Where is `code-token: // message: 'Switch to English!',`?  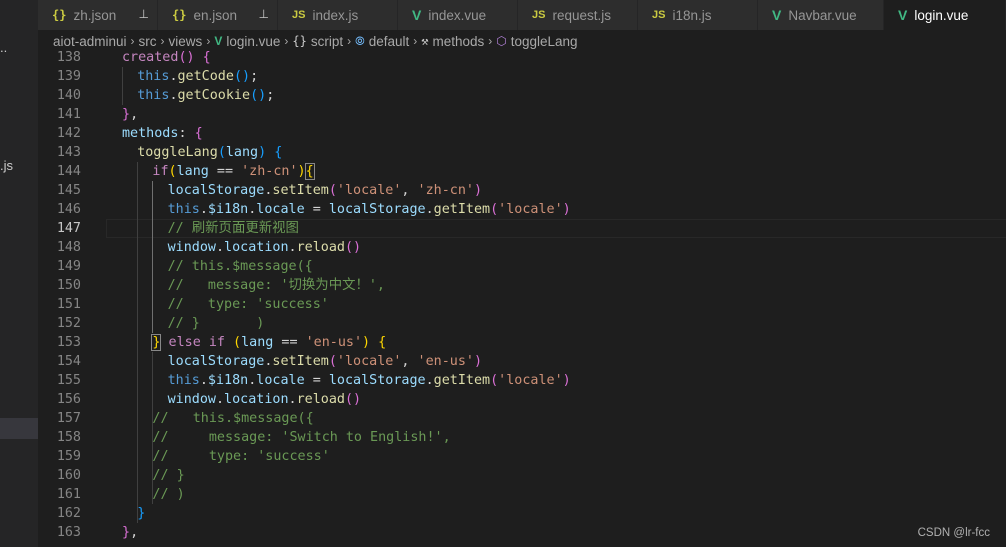 code-token: // message: 'Switch to English!', is located at coordinates (301, 437).